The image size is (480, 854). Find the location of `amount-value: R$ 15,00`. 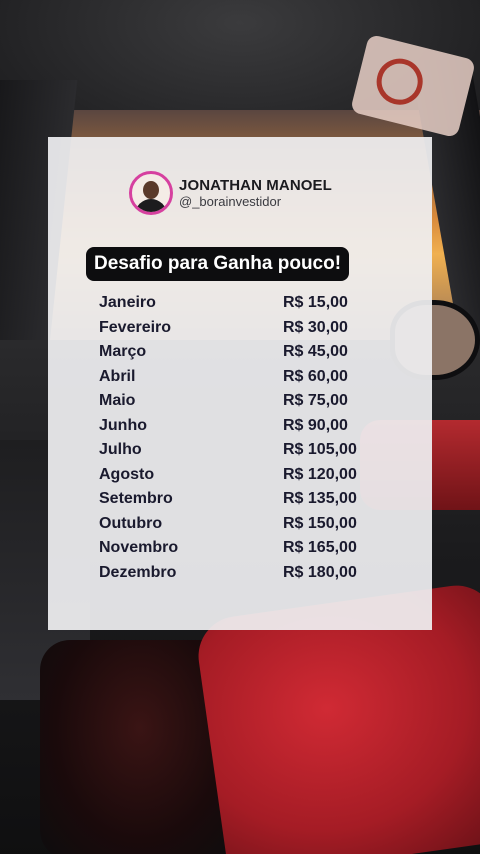

amount-value: R$ 15,00 is located at coordinates (315, 303).